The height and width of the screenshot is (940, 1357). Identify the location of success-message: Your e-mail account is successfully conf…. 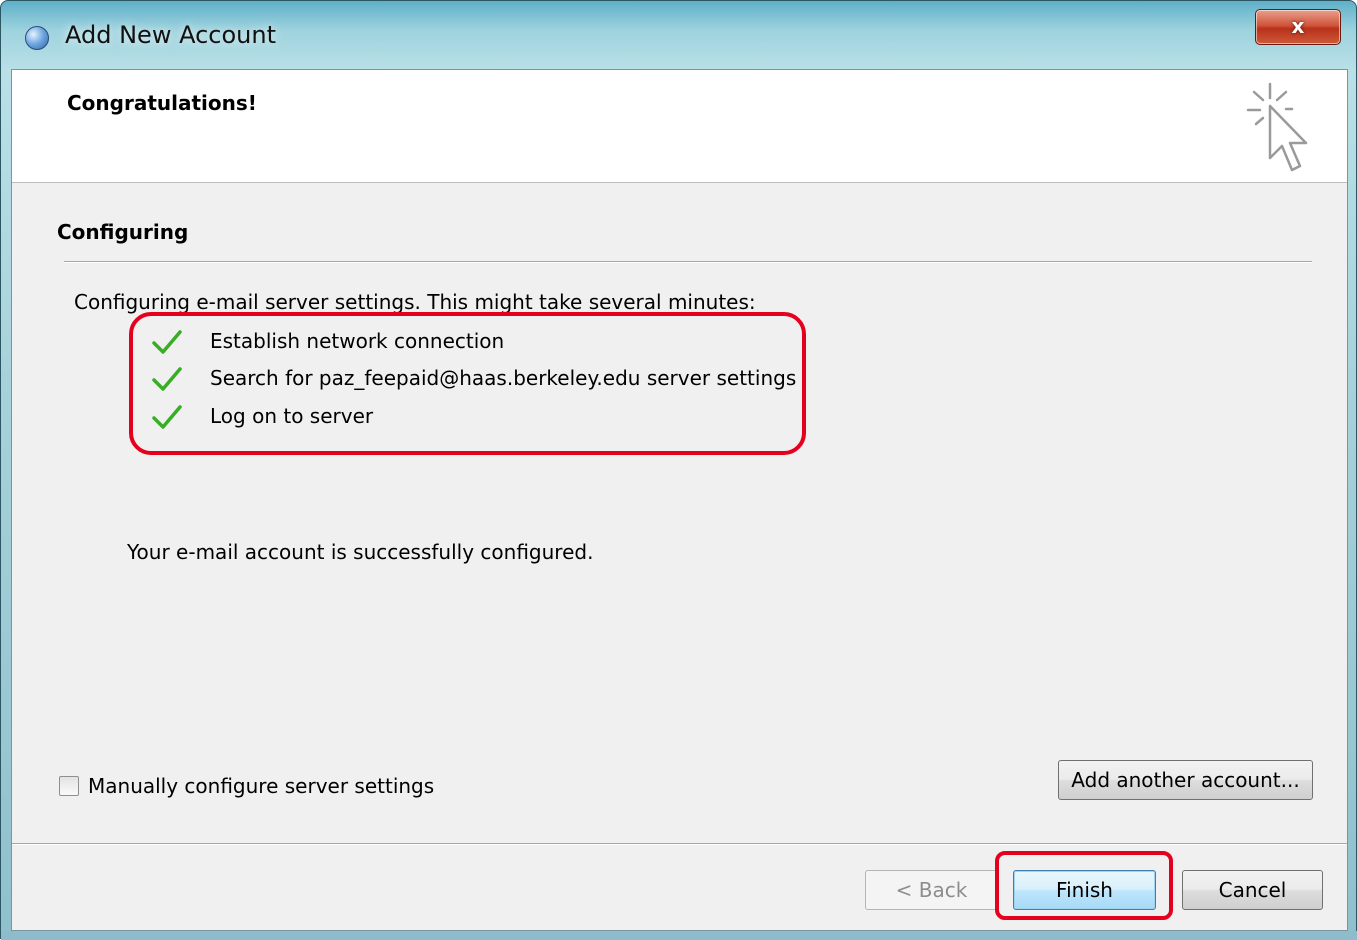
(360, 552).